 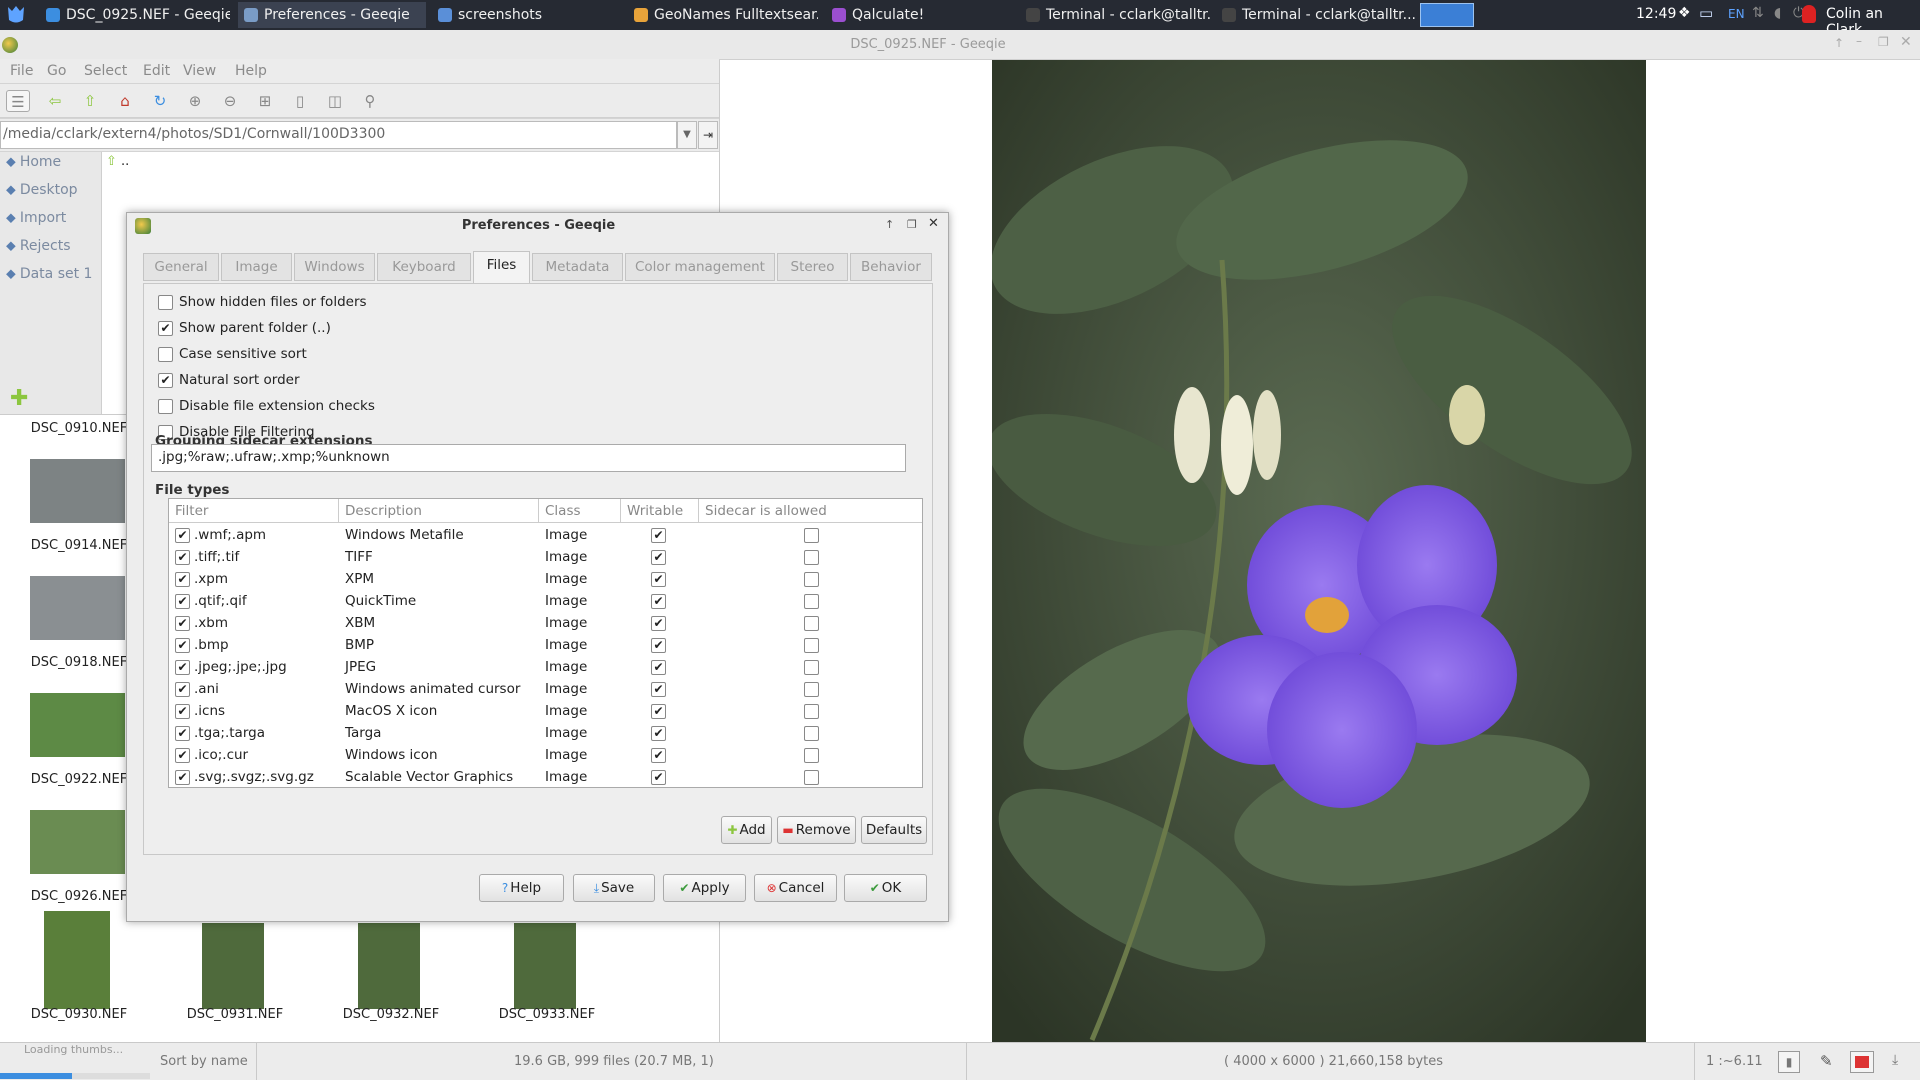 What do you see at coordinates (1758, 13) in the screenshot?
I see `network-icon: ⇅` at bounding box center [1758, 13].